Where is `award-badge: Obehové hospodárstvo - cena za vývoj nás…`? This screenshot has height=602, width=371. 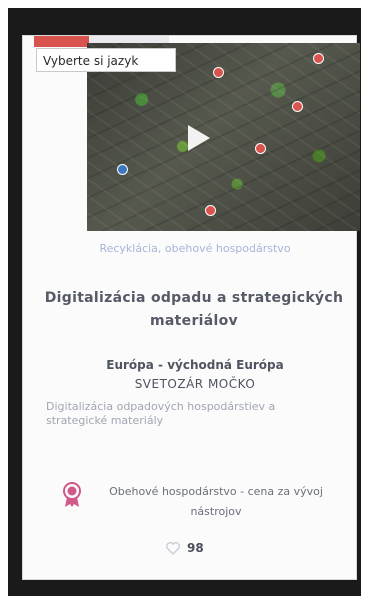 award-badge: Obehové hospodárstvo - cena za vývoj nás… is located at coordinates (207, 498).